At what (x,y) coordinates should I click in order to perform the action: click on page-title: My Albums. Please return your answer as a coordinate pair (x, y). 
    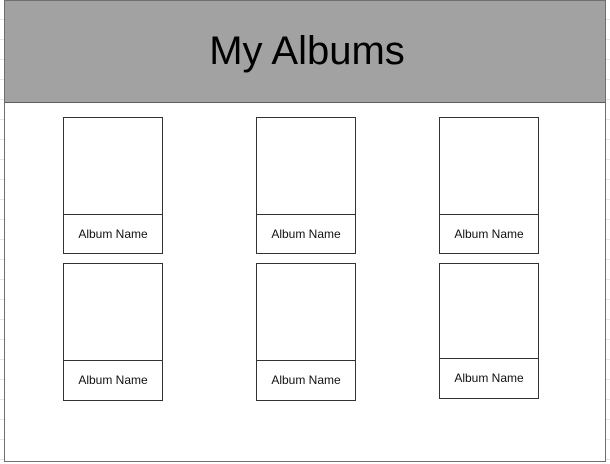
    Looking at the image, I should click on (307, 51).